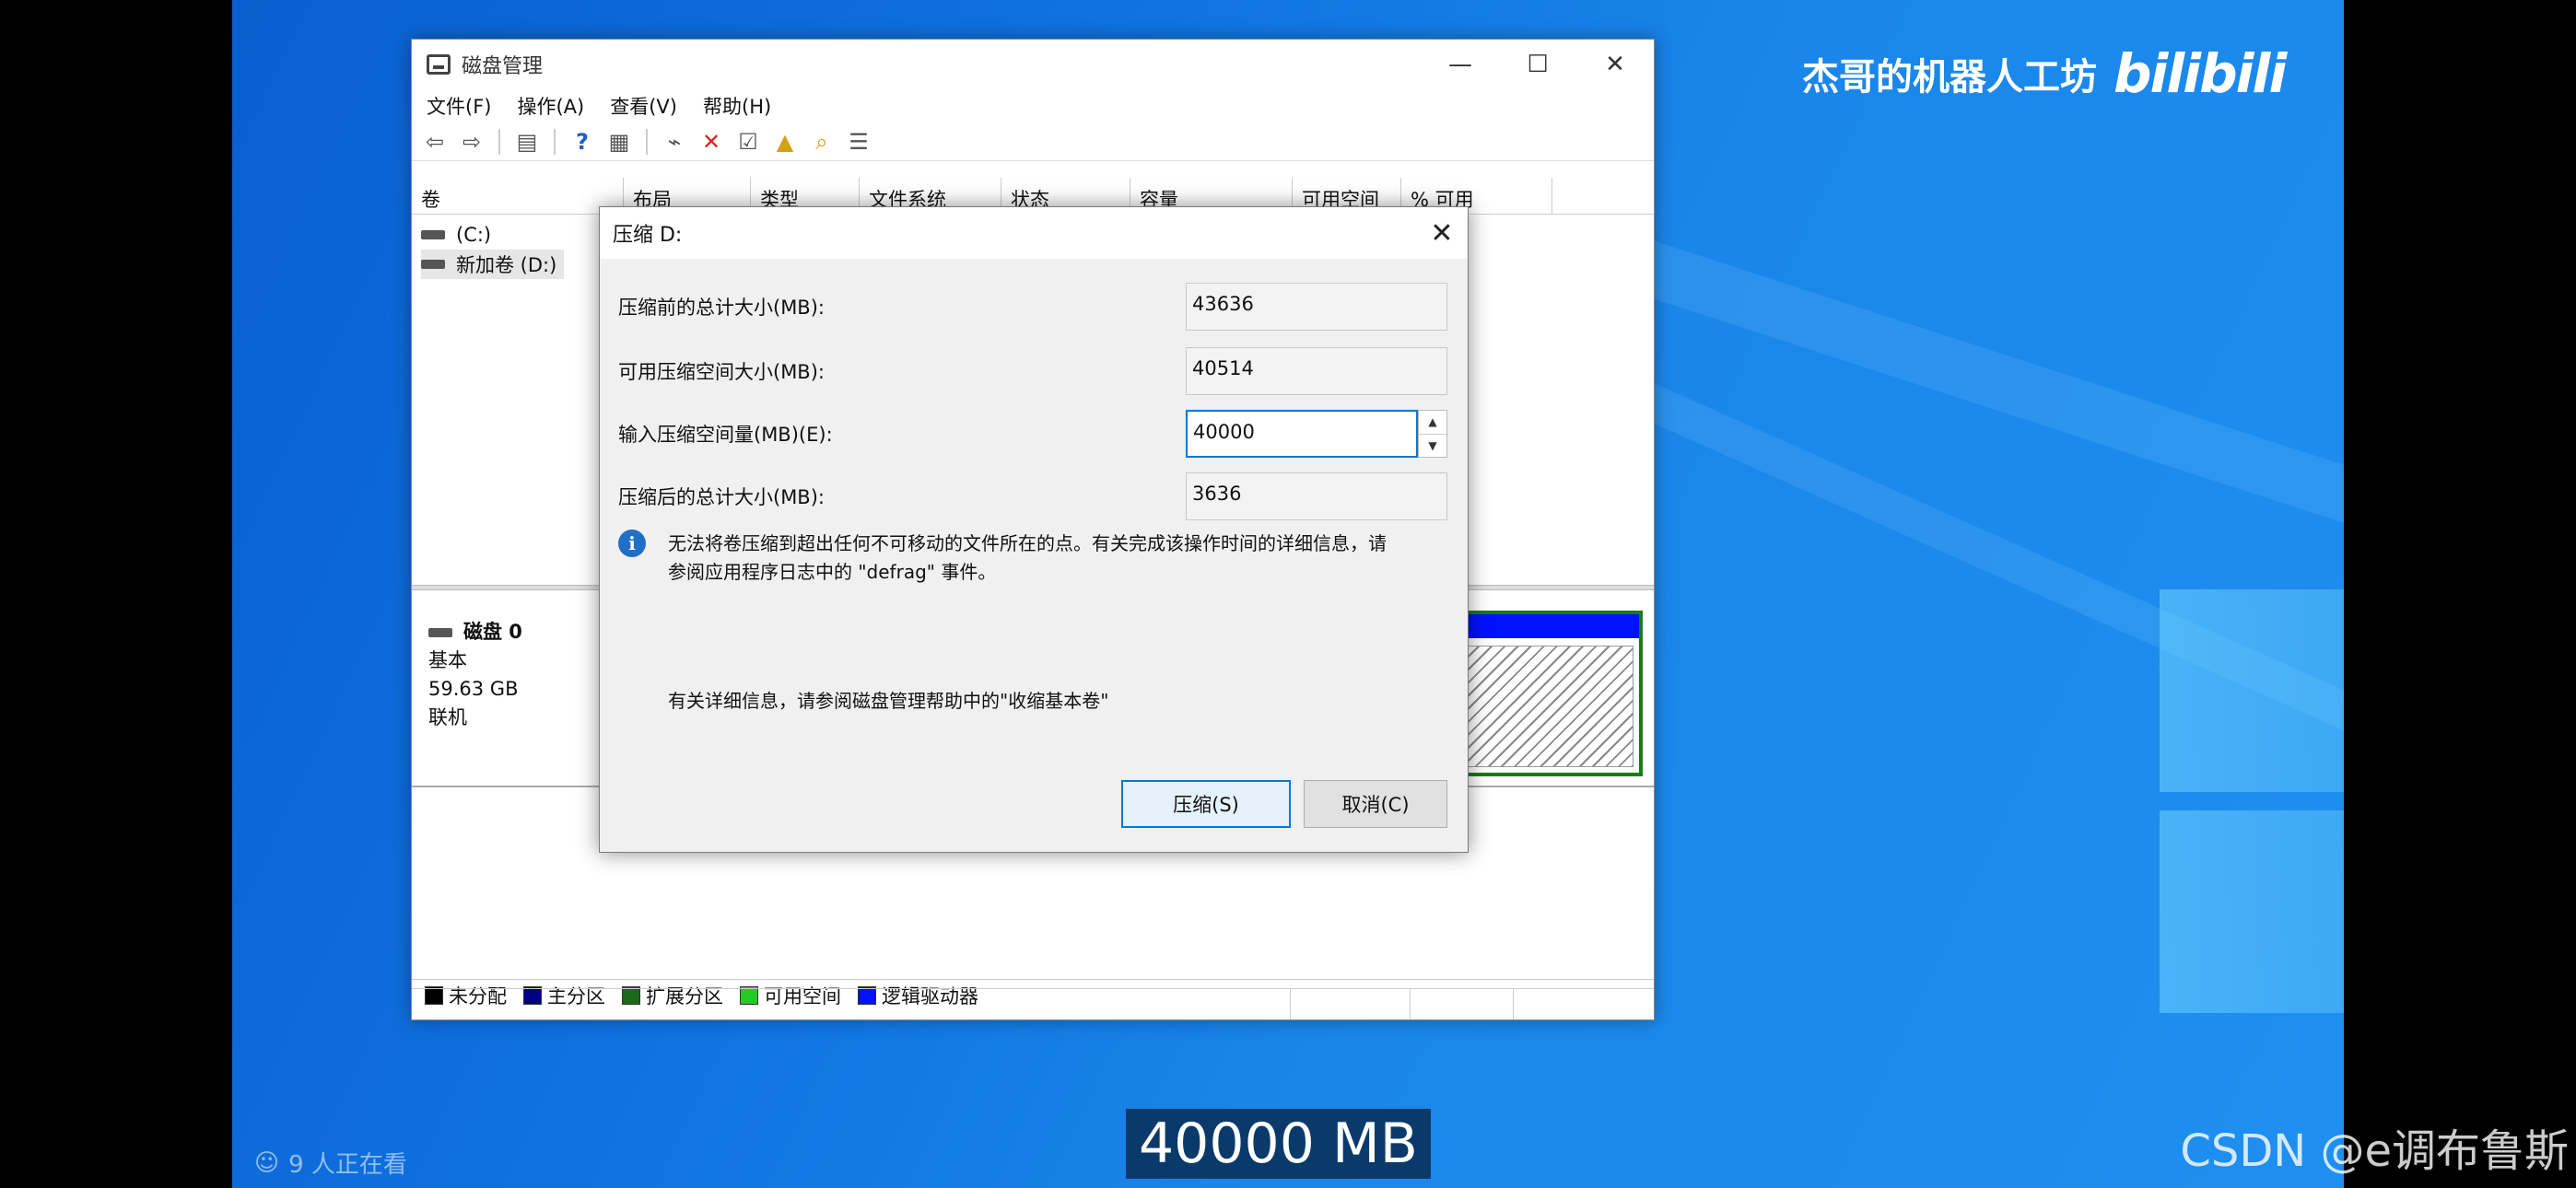 Image resolution: width=2576 pixels, height=1188 pixels. Describe the element at coordinates (1316, 496) in the screenshot. I see `total-after-value: 3636` at that location.